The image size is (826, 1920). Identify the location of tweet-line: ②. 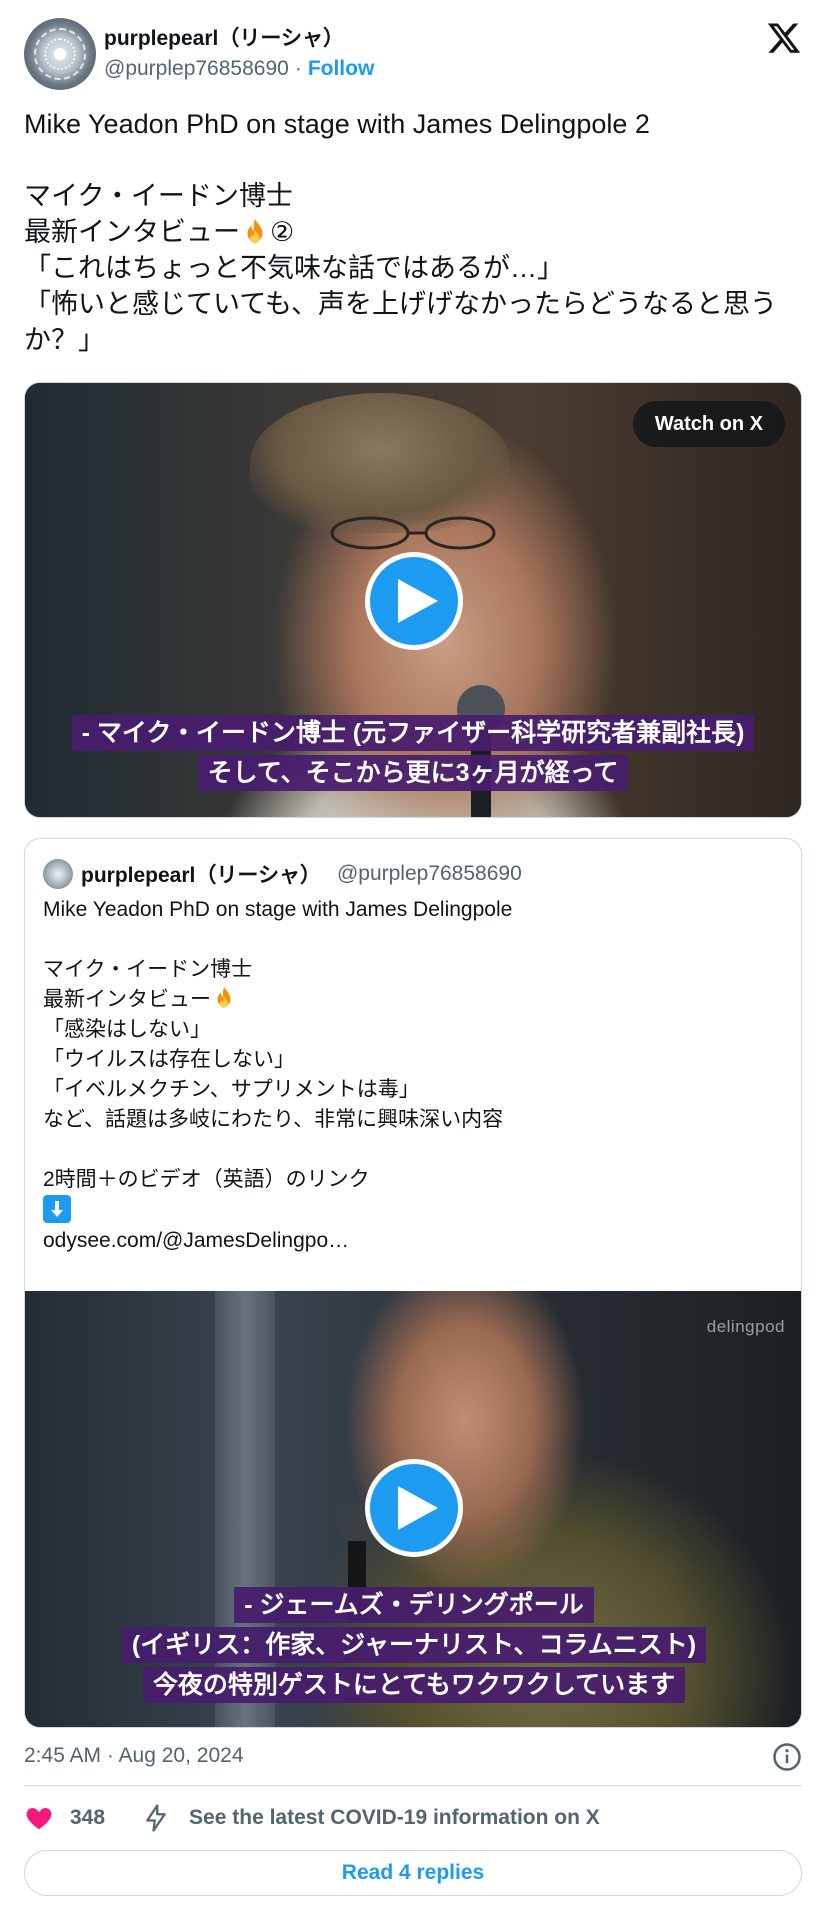
(282, 232).